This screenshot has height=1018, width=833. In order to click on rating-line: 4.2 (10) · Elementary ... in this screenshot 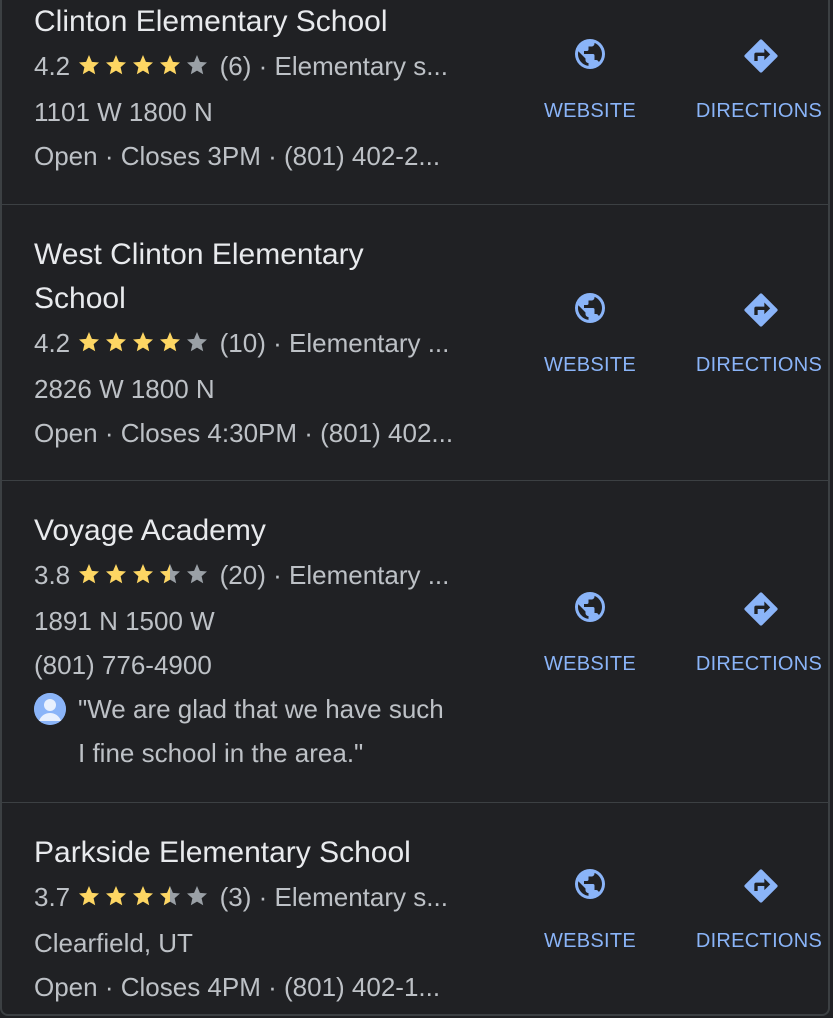, I will do `click(254, 344)`.